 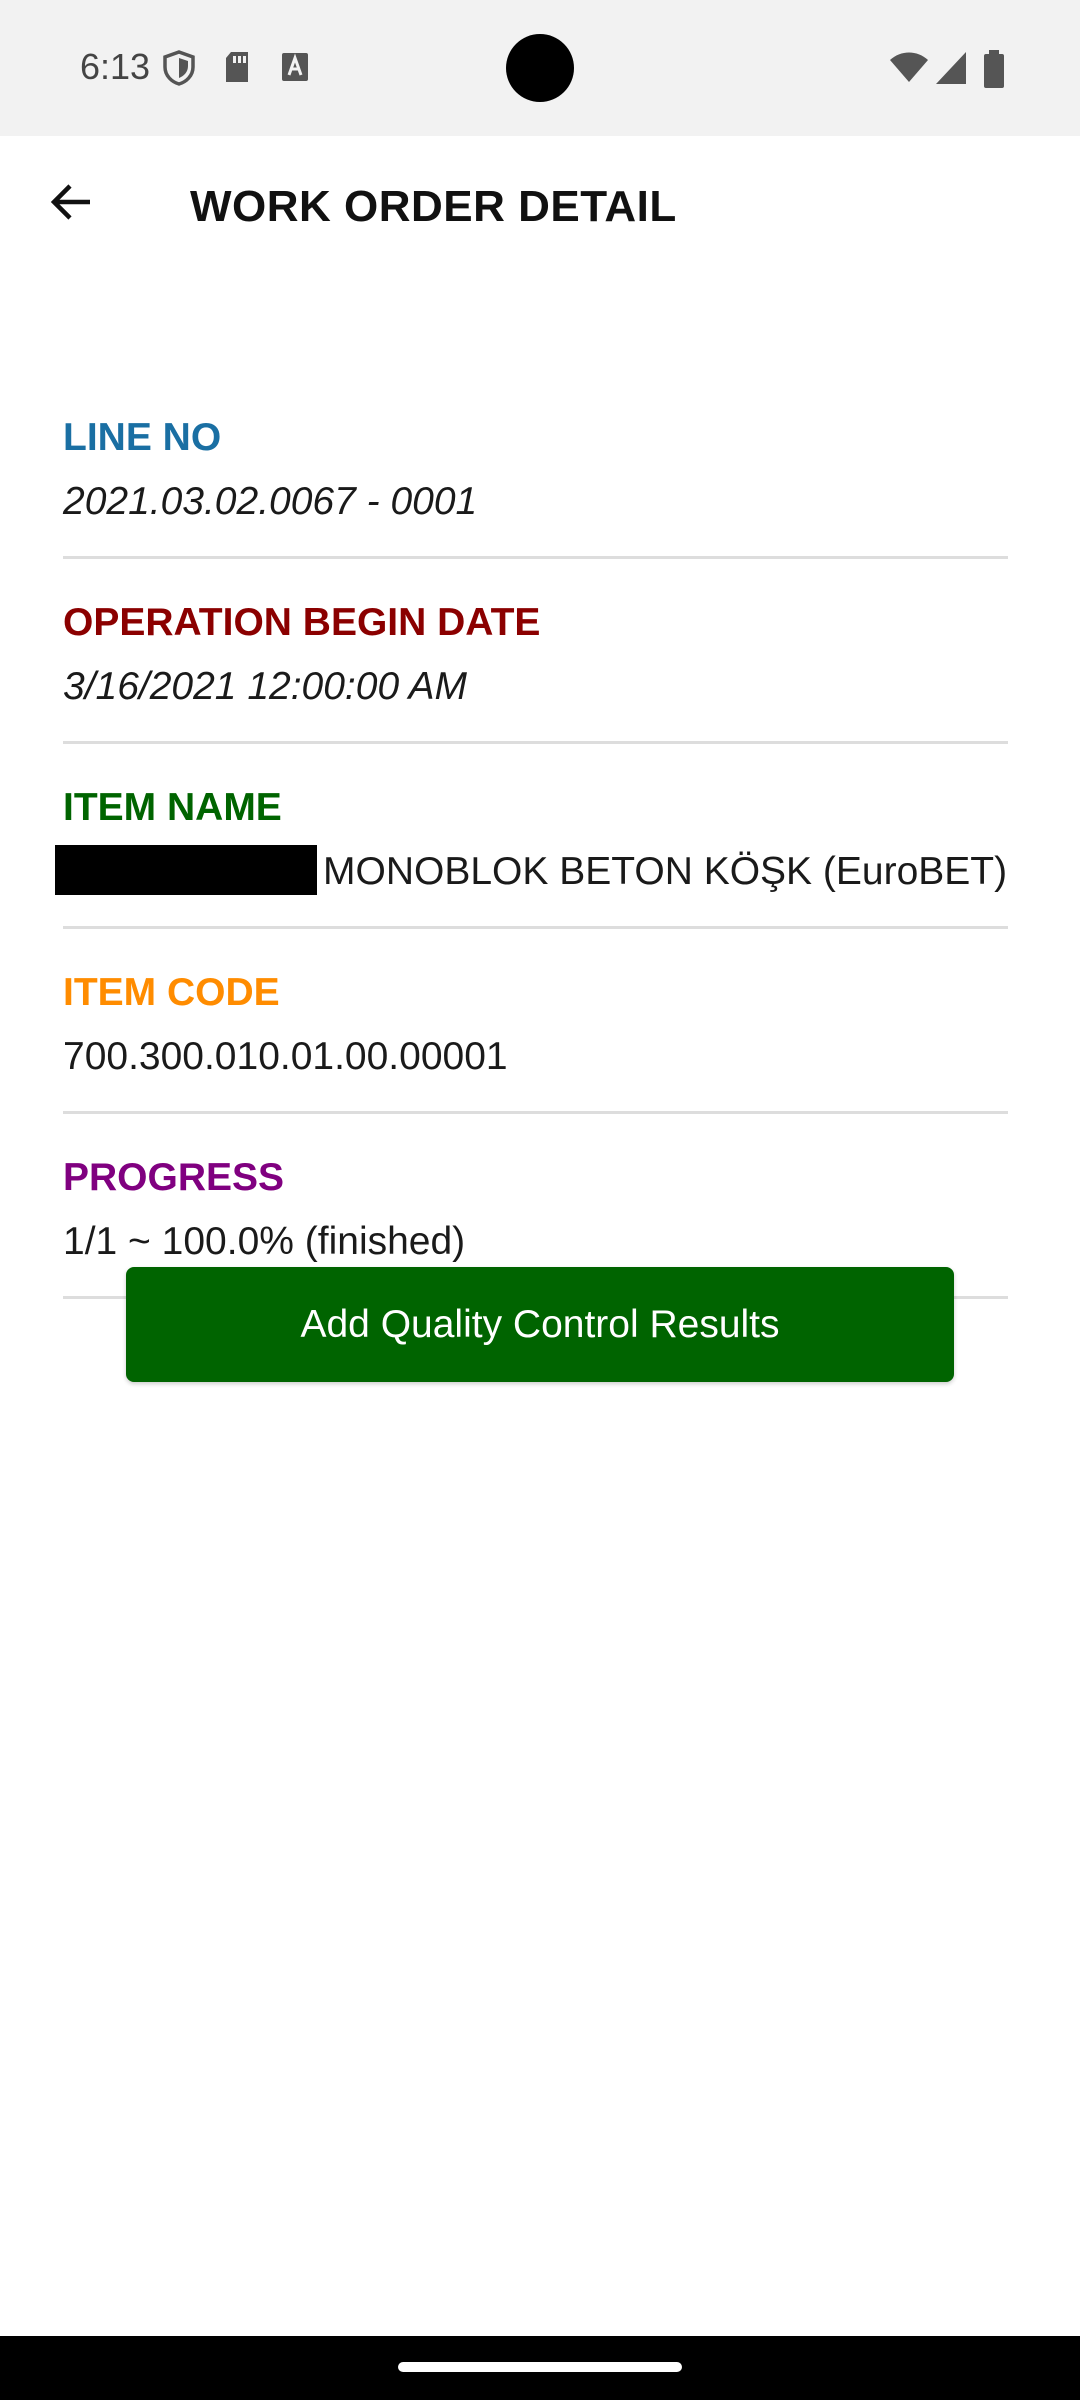 What do you see at coordinates (179, 68) in the screenshot?
I see `shield-icon` at bounding box center [179, 68].